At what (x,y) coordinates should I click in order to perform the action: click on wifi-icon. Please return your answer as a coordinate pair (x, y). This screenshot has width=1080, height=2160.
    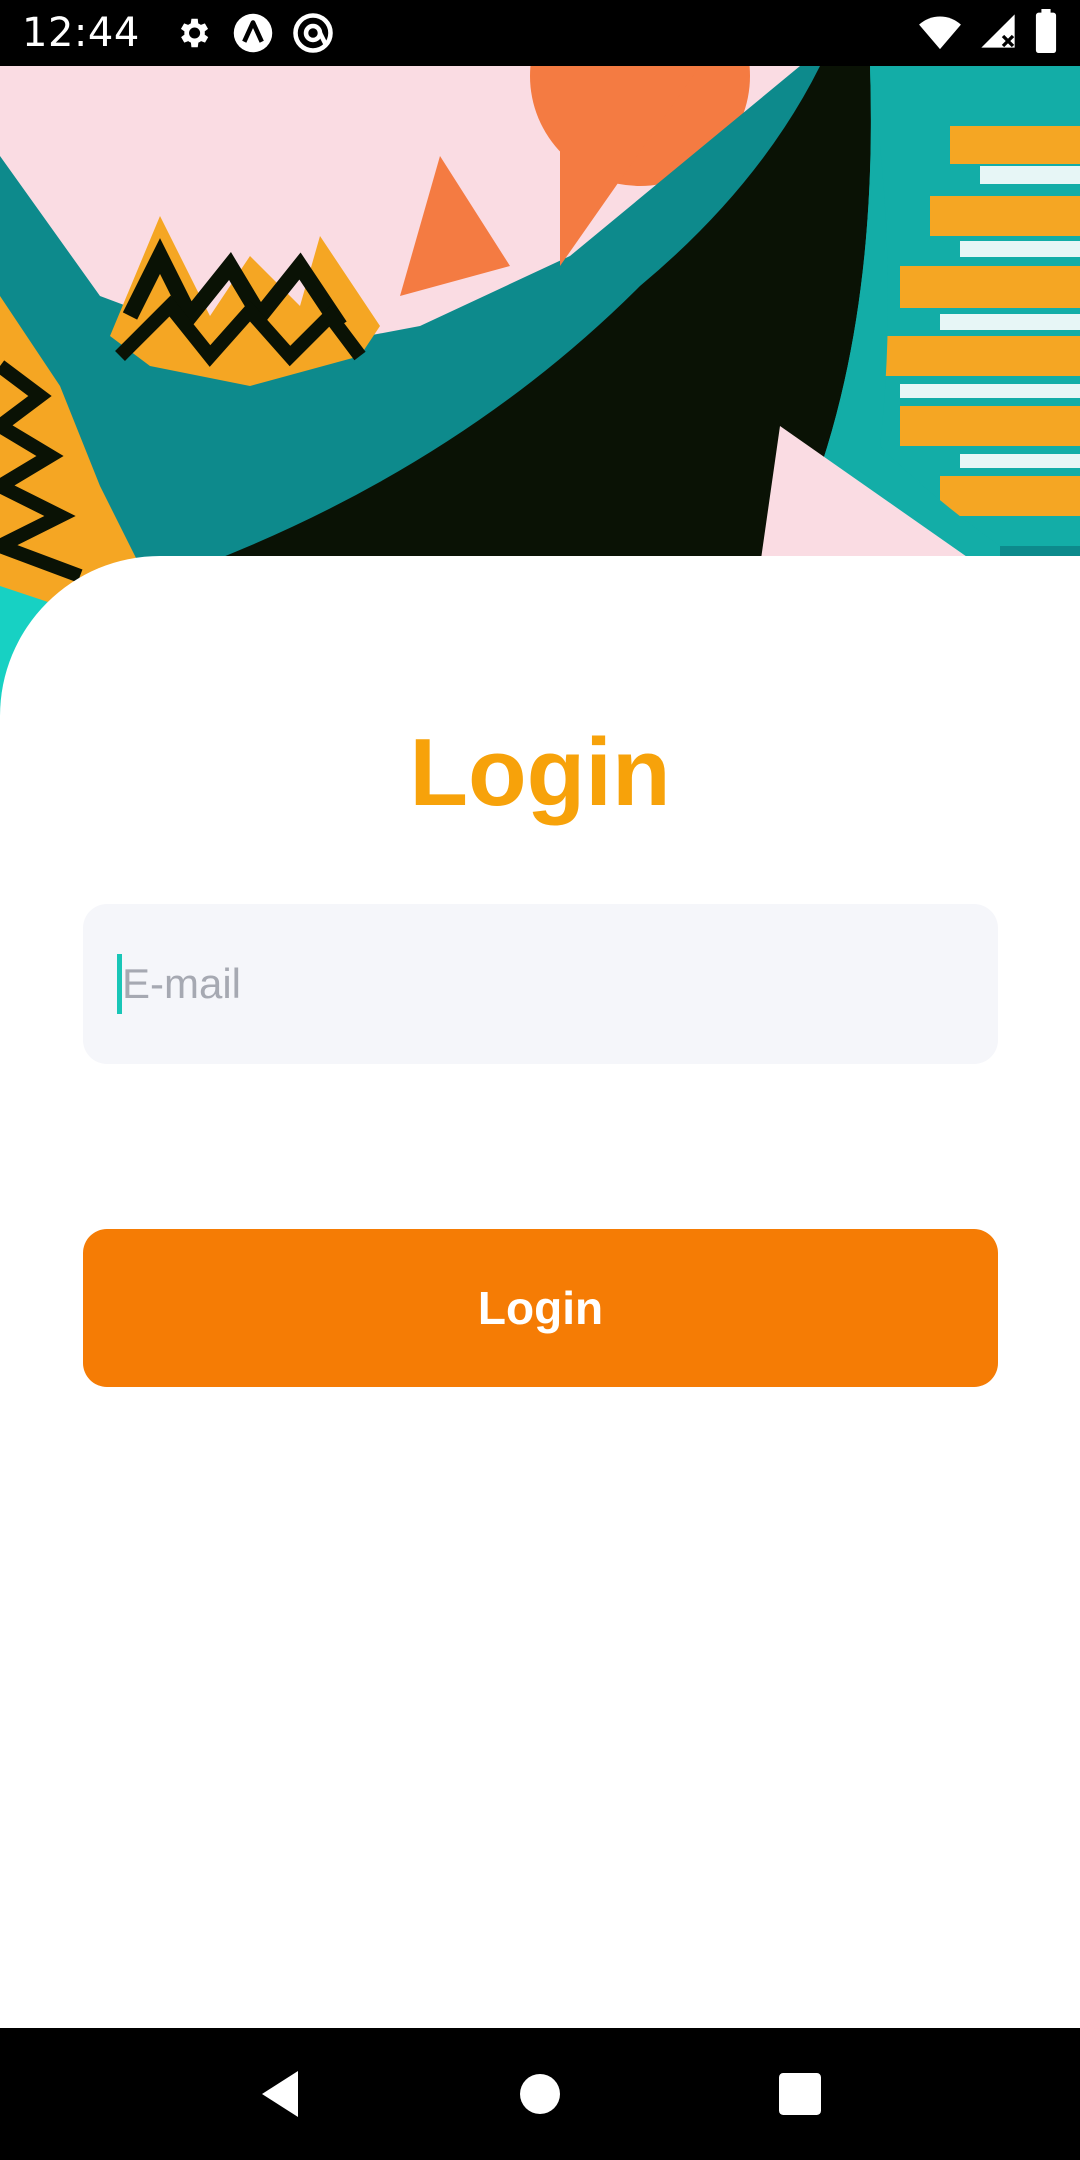
    Looking at the image, I should click on (940, 33).